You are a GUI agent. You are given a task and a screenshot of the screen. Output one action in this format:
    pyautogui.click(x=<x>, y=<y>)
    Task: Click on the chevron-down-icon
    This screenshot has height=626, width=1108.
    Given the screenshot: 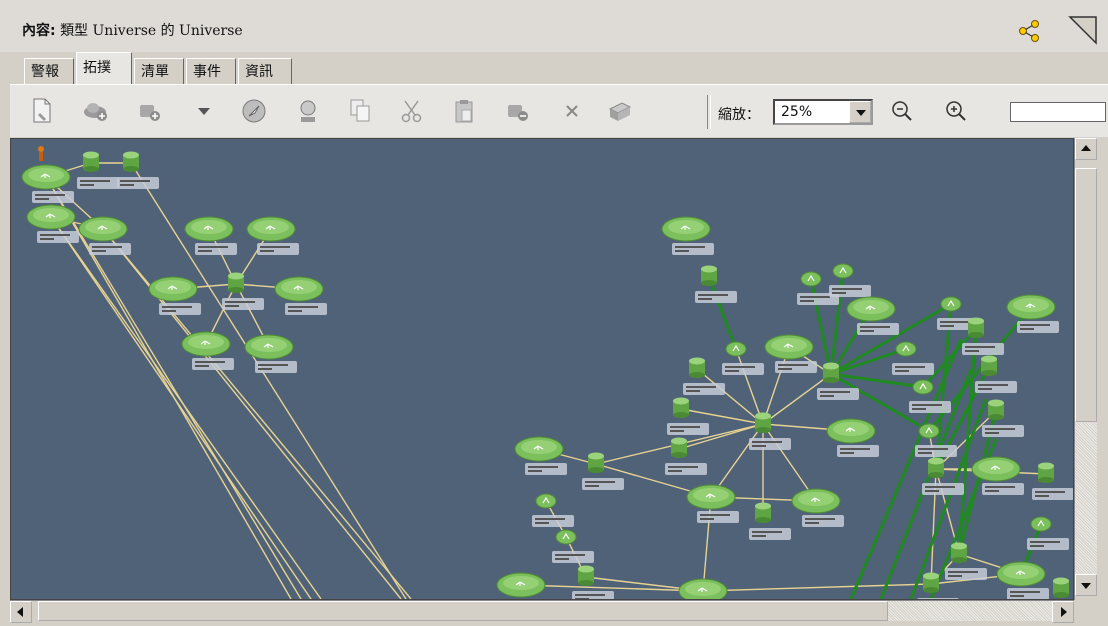 What is the action you would take?
    pyautogui.click(x=860, y=112)
    